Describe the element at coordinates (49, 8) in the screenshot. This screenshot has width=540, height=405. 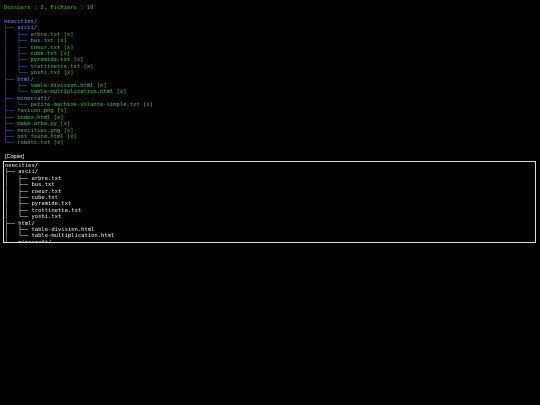
I see `summary-counts: Dossiers : 3, Fichiers : 10` at that location.